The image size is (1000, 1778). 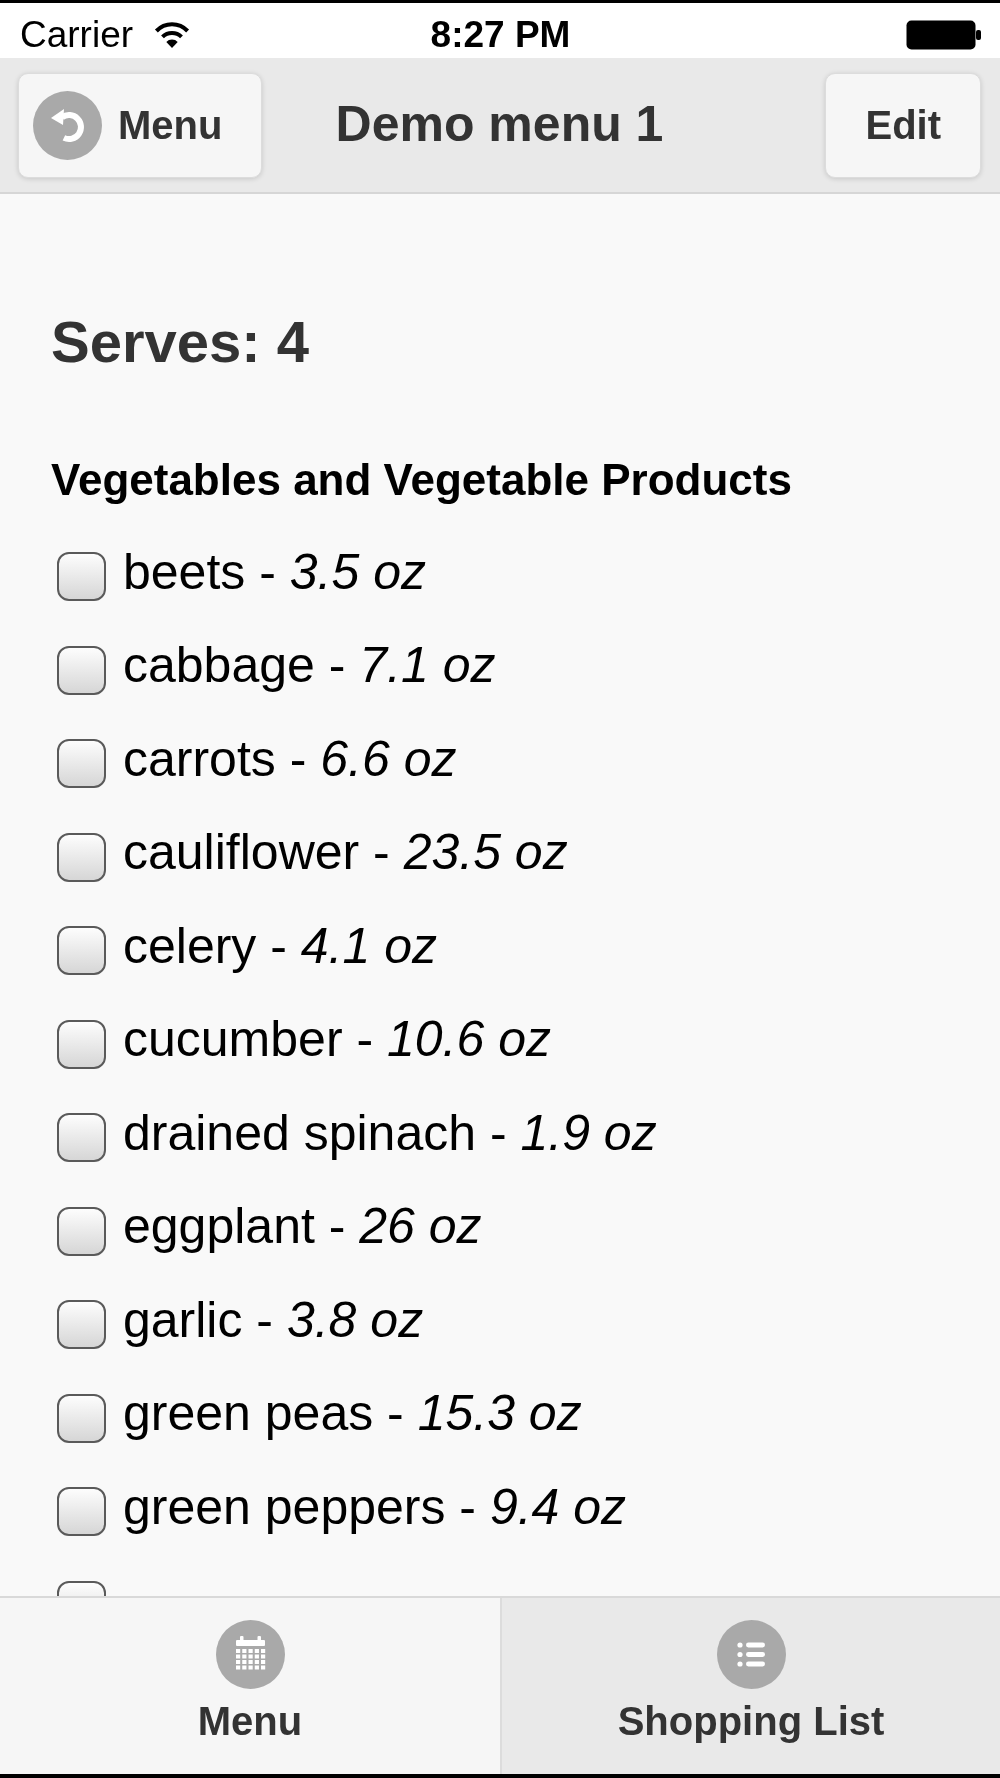 What do you see at coordinates (309, 665) in the screenshot?
I see `item-label: cabbage - 7.1 oz` at bounding box center [309, 665].